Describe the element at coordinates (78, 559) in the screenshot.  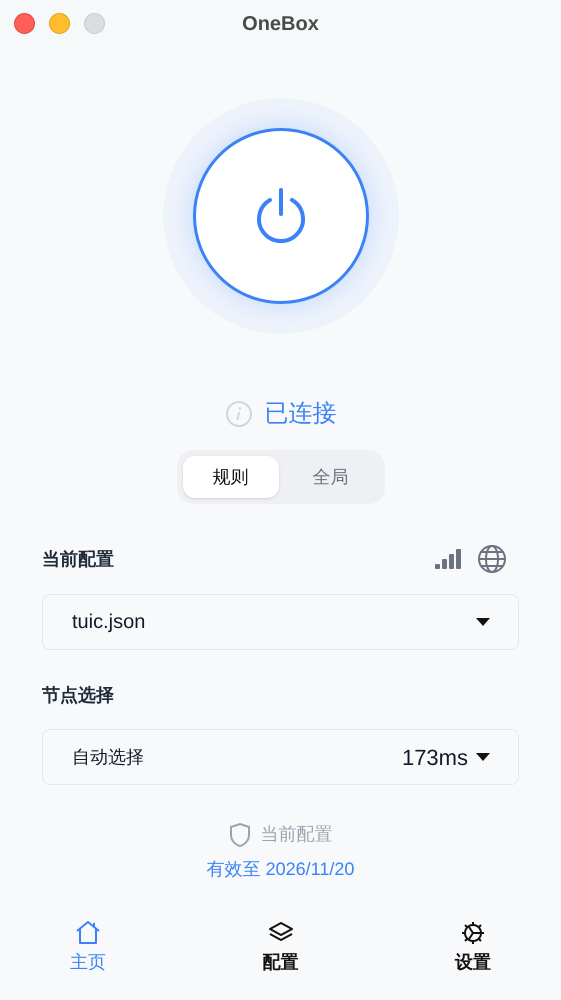
I see `section-label: 当前配置` at that location.